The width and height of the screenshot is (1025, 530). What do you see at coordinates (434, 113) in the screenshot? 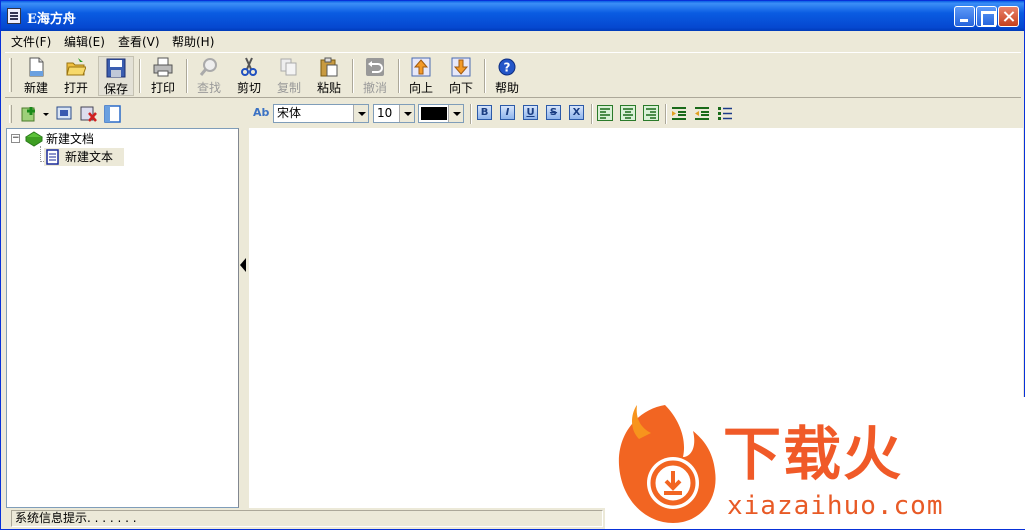
I see `text-color-swatch` at bounding box center [434, 113].